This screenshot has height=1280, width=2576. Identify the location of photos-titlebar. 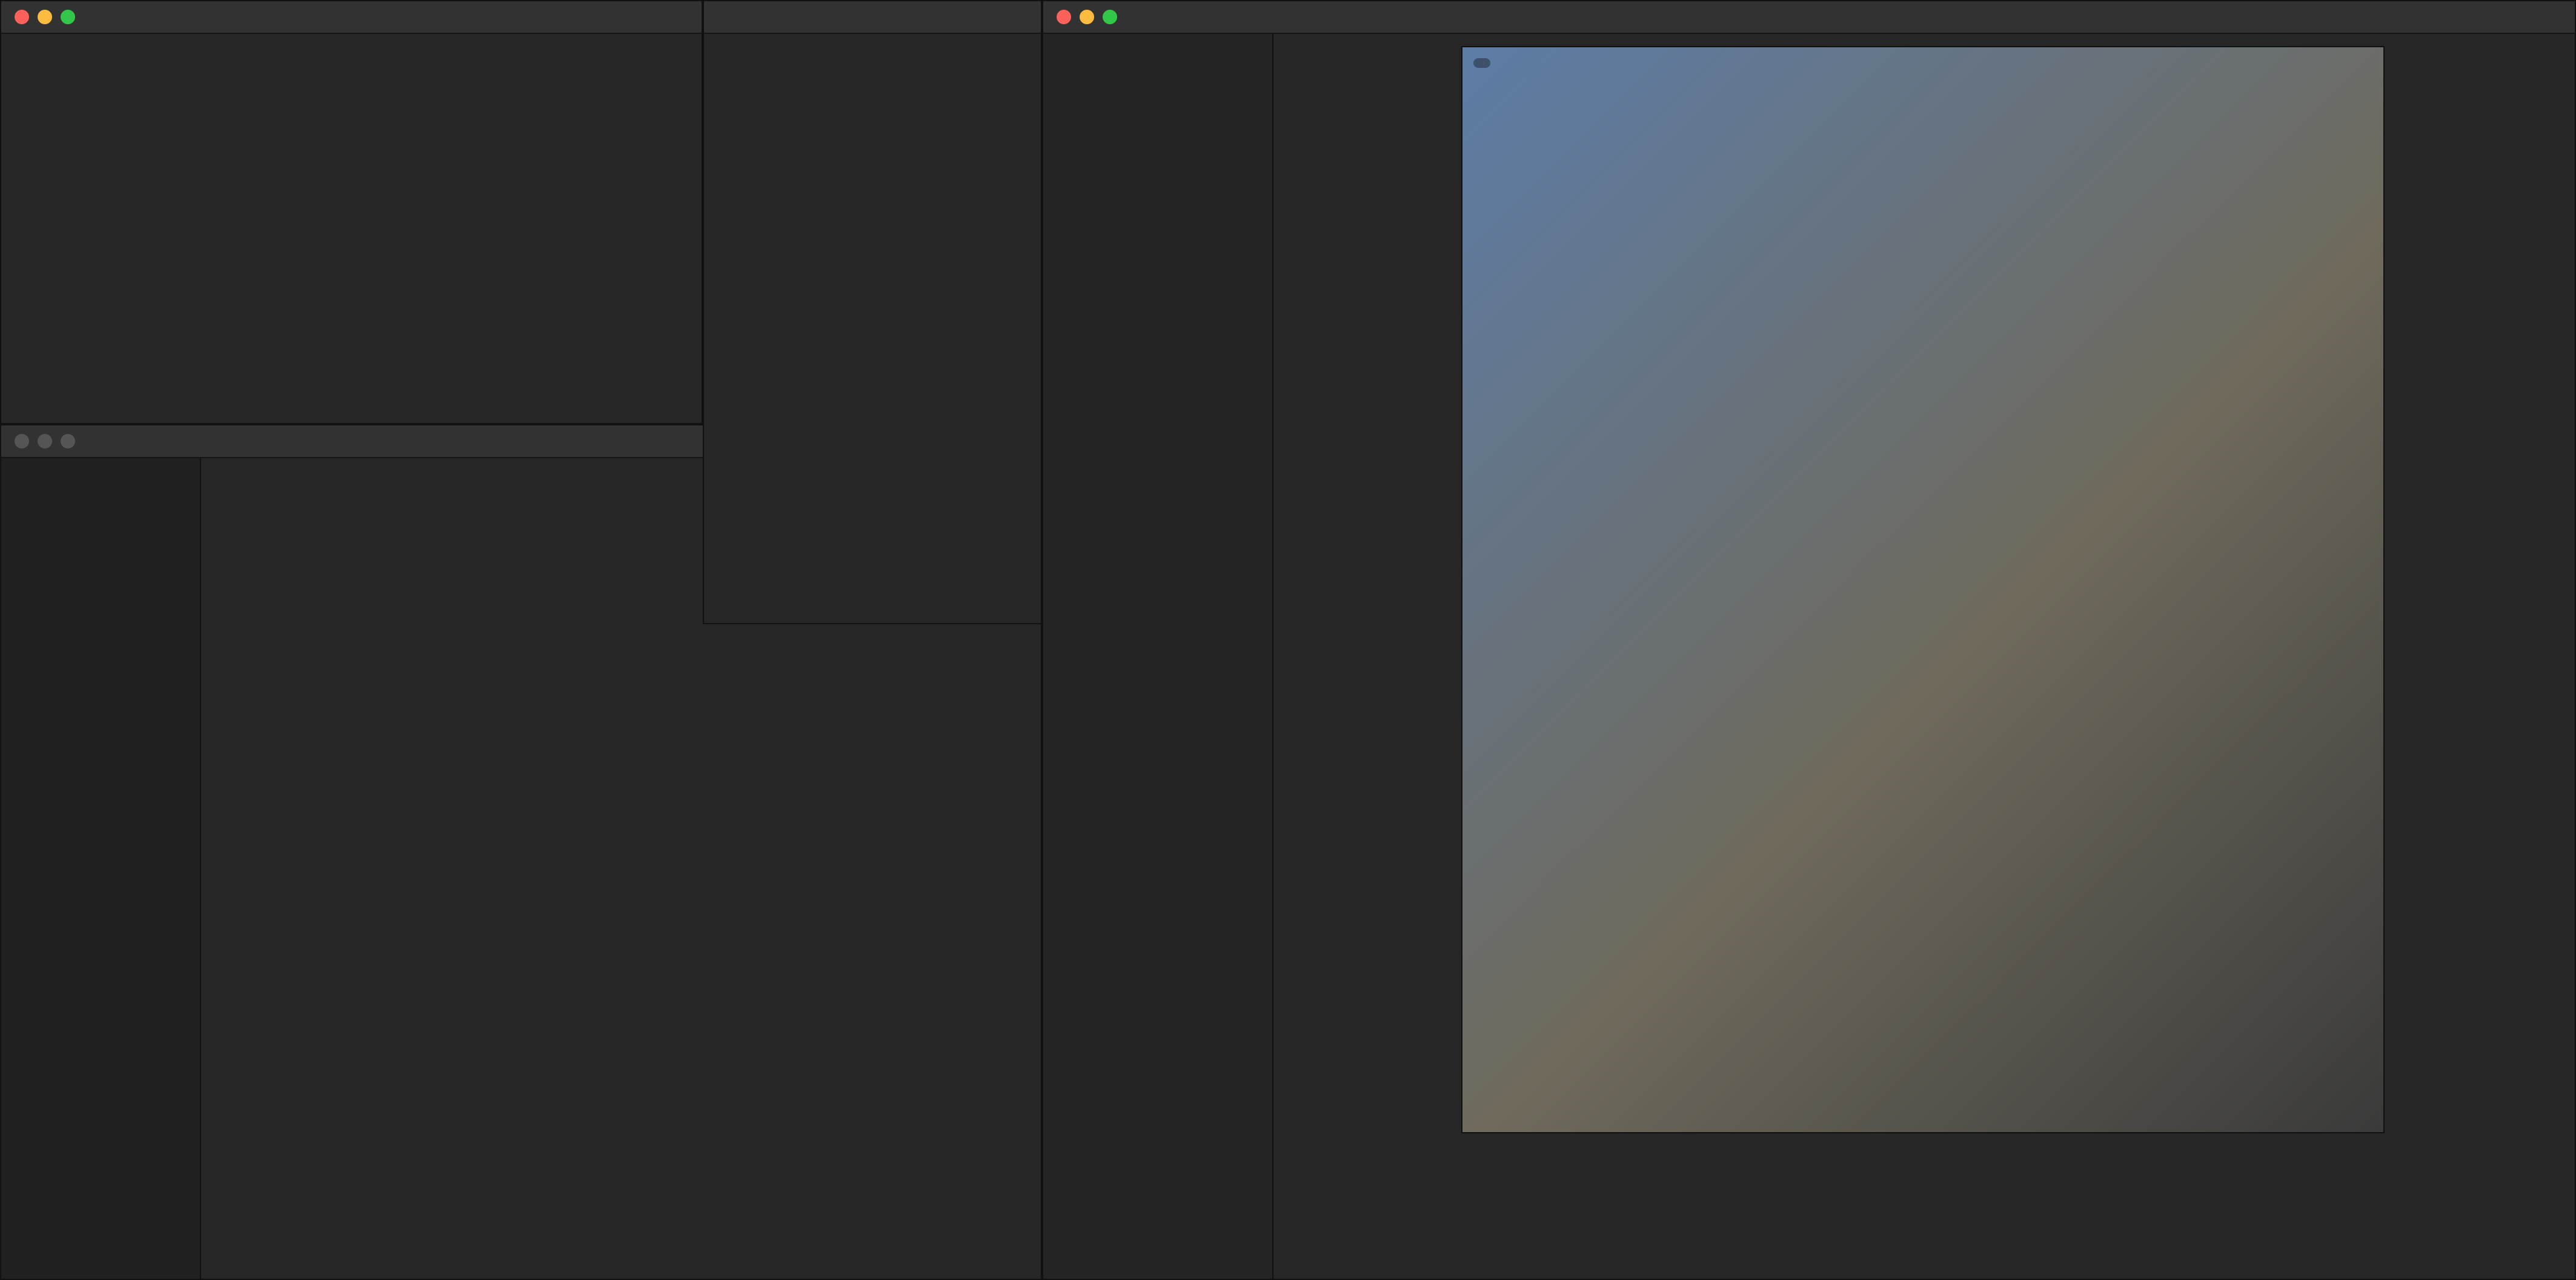
(1809, 17).